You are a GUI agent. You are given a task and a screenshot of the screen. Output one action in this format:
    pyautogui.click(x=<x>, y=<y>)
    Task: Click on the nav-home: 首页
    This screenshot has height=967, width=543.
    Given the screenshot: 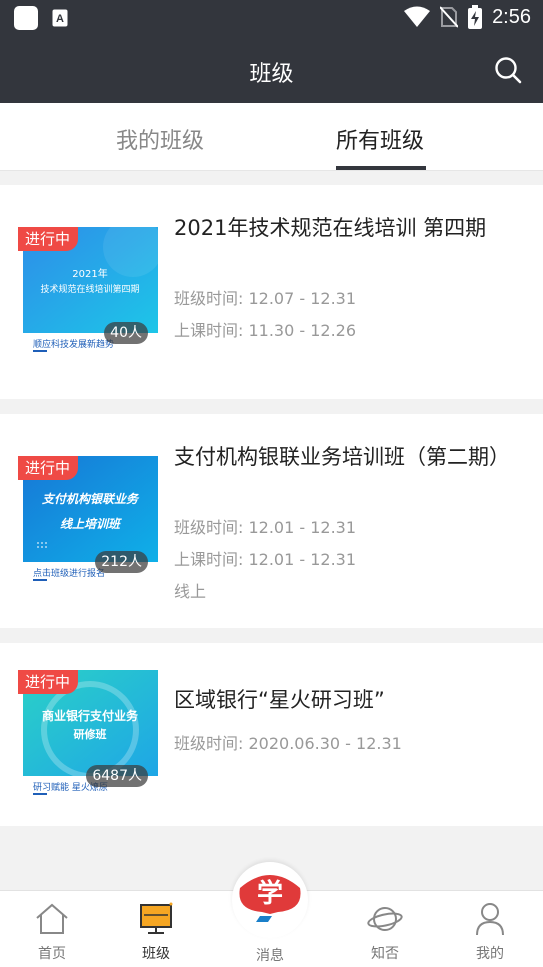 What is the action you would take?
    pyautogui.click(x=52, y=929)
    